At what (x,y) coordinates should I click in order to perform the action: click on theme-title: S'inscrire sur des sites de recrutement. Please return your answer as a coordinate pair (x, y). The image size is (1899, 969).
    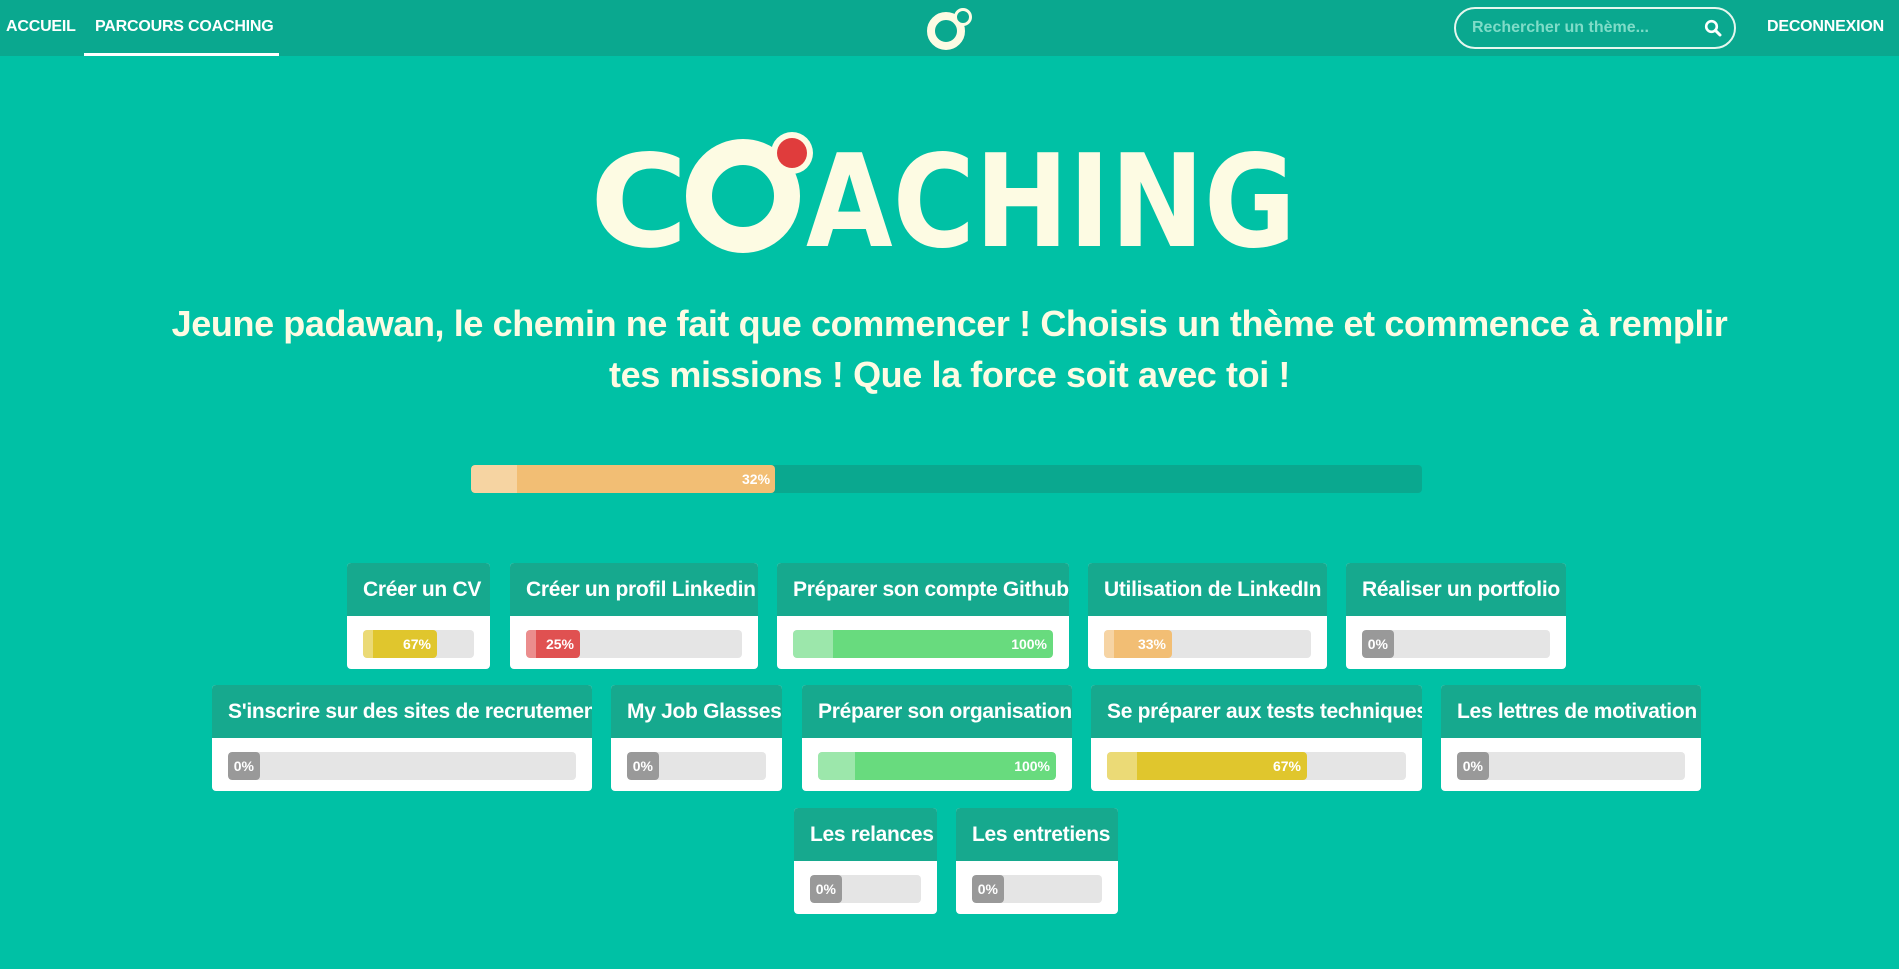
    Looking at the image, I should click on (402, 711).